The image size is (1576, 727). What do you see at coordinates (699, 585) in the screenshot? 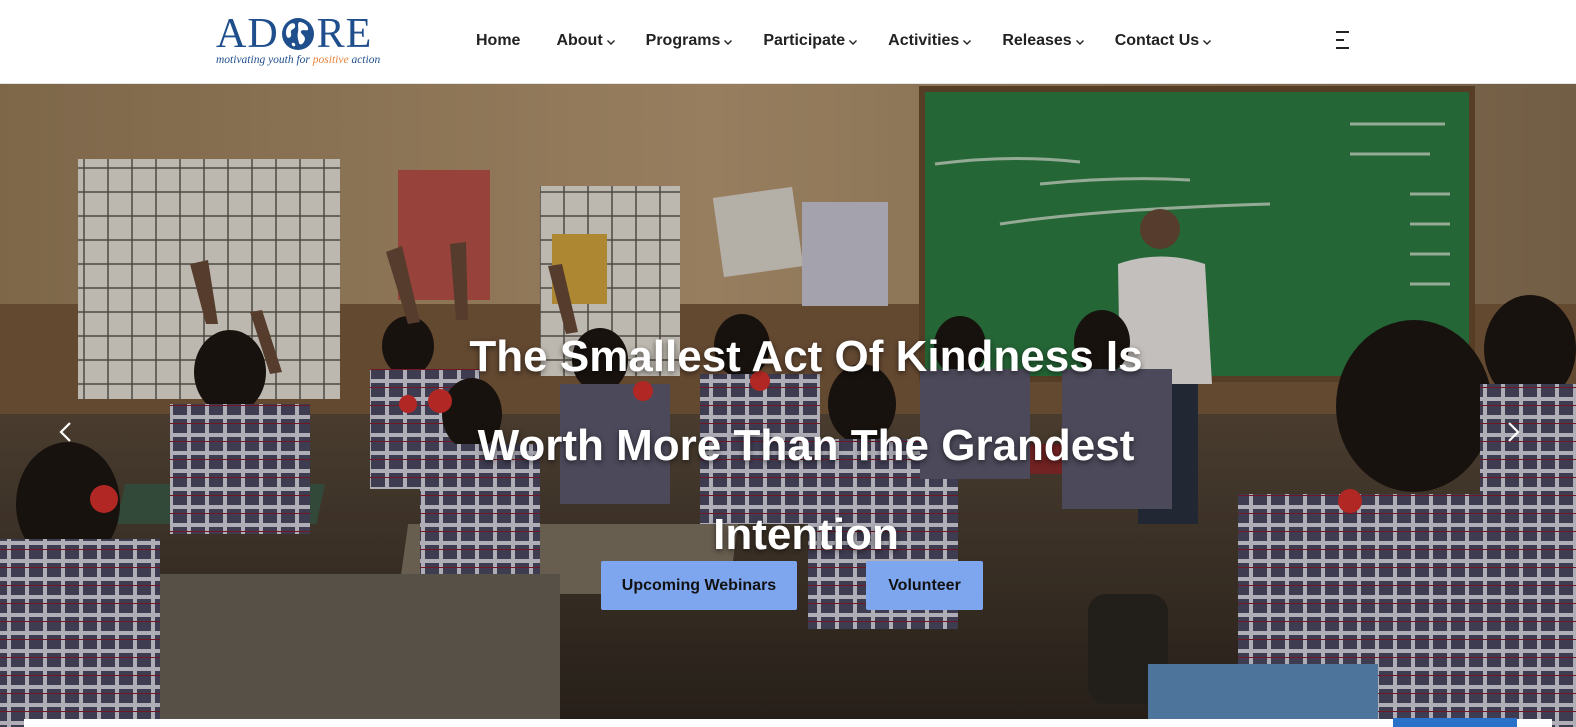
I see `upcoming-webinars-button: Upcoming Webinars` at bounding box center [699, 585].